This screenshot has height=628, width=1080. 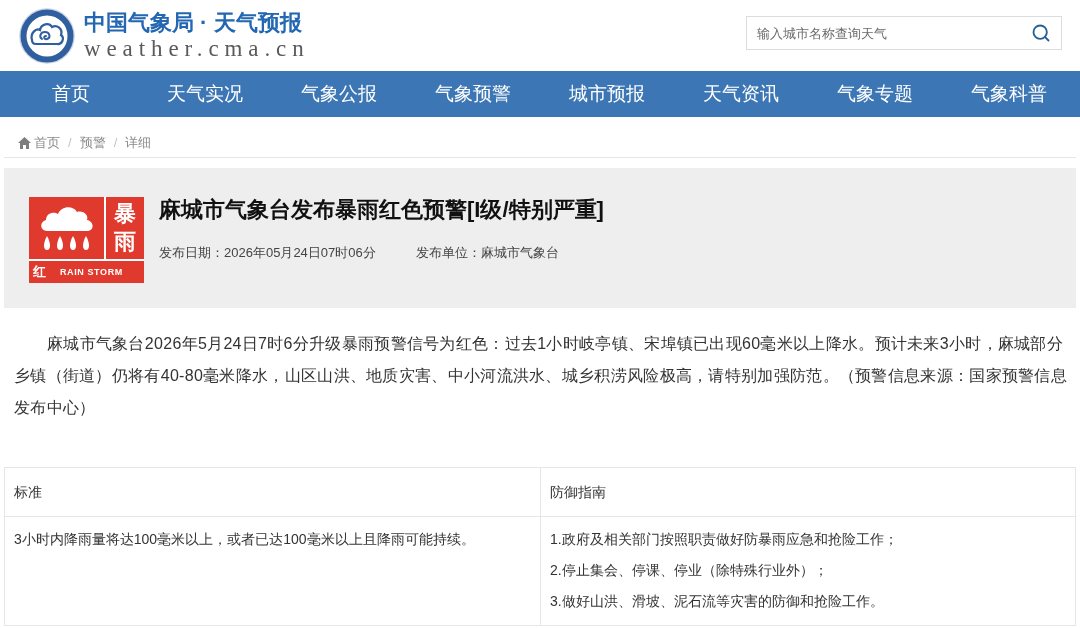 What do you see at coordinates (272, 492) in the screenshot?
I see `table-header-cell: 标准` at bounding box center [272, 492].